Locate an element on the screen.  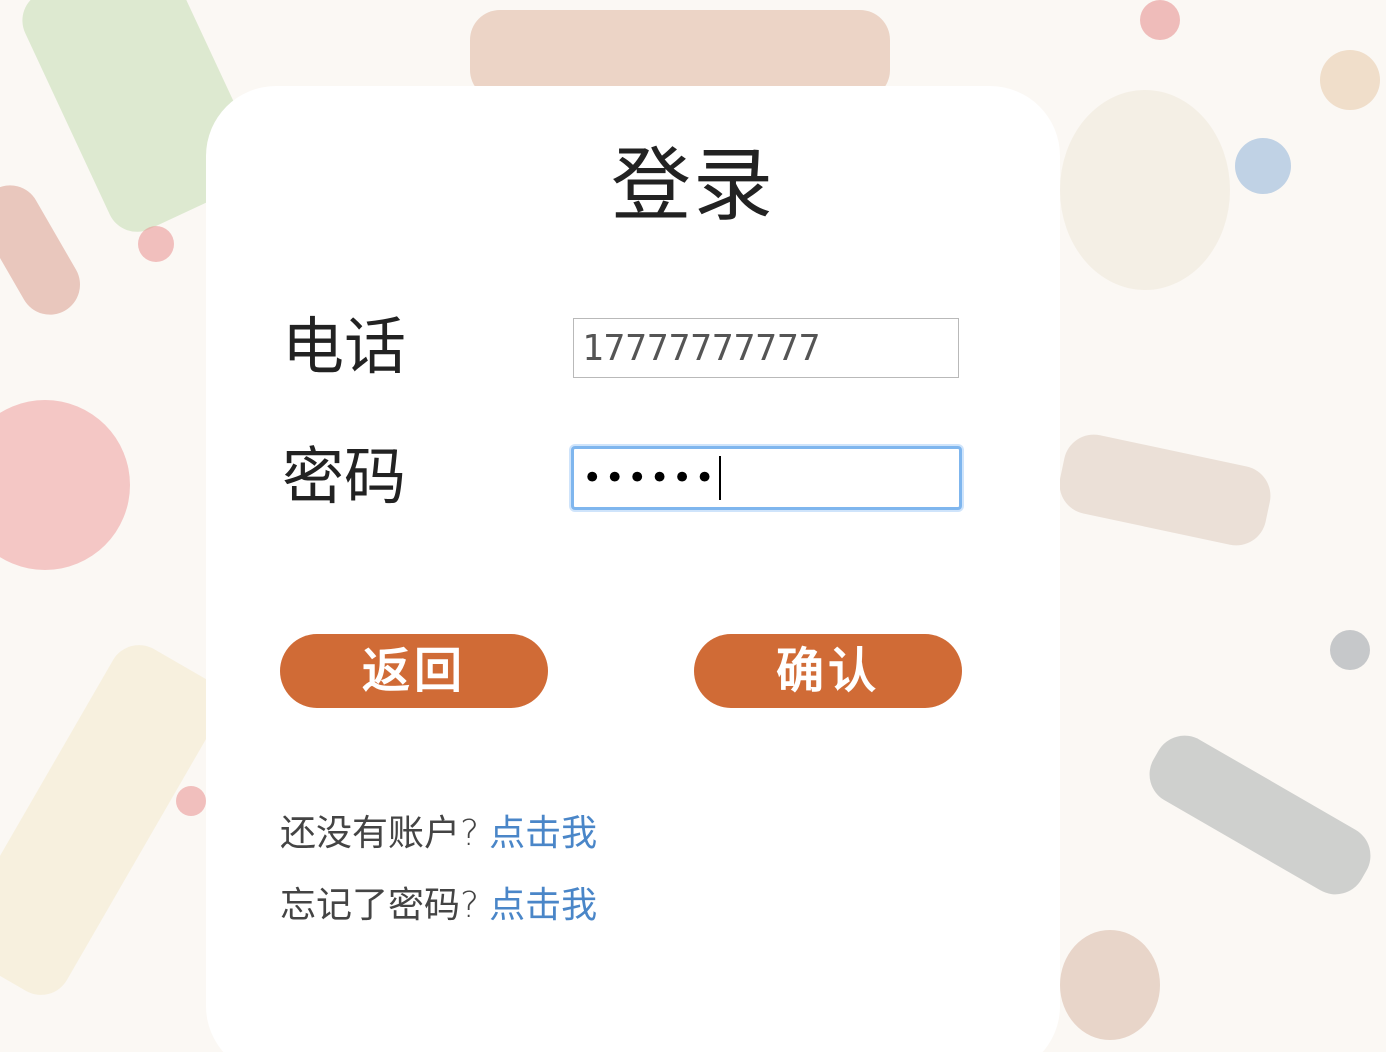
forgot-password-line: 忘记了密码? 点击我 is located at coordinates (438, 906).